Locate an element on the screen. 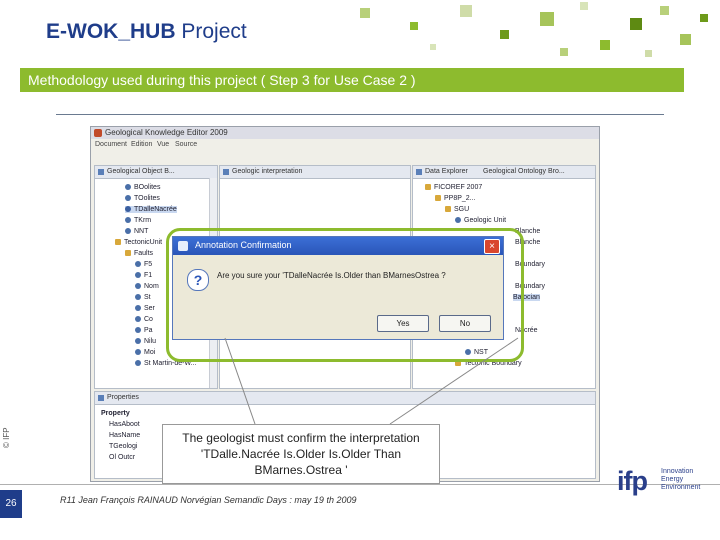 The image size is (720, 540). tree-item-ser: Ser is located at coordinates (145, 308).